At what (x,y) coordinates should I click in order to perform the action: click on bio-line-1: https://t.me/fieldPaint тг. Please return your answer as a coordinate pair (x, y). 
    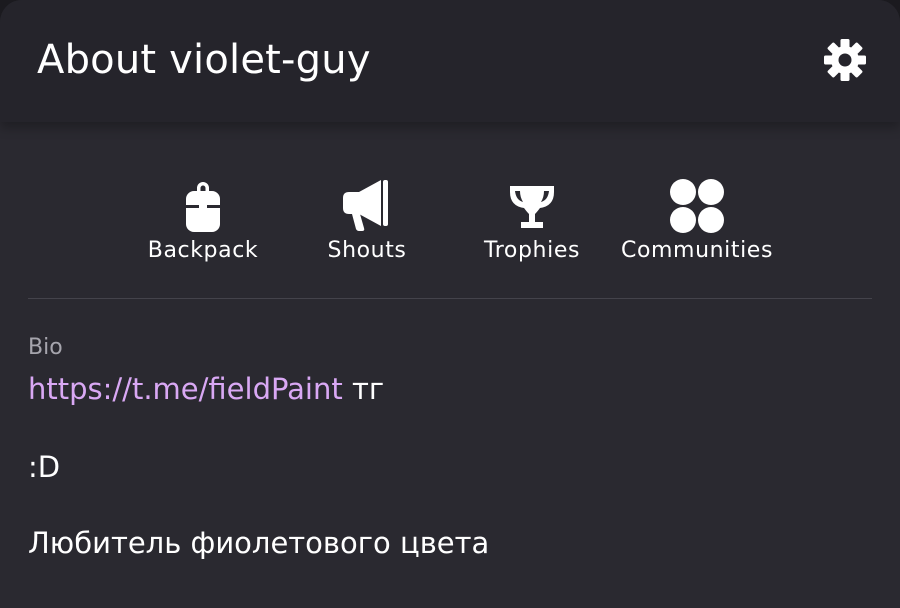
    Looking at the image, I should click on (206, 389).